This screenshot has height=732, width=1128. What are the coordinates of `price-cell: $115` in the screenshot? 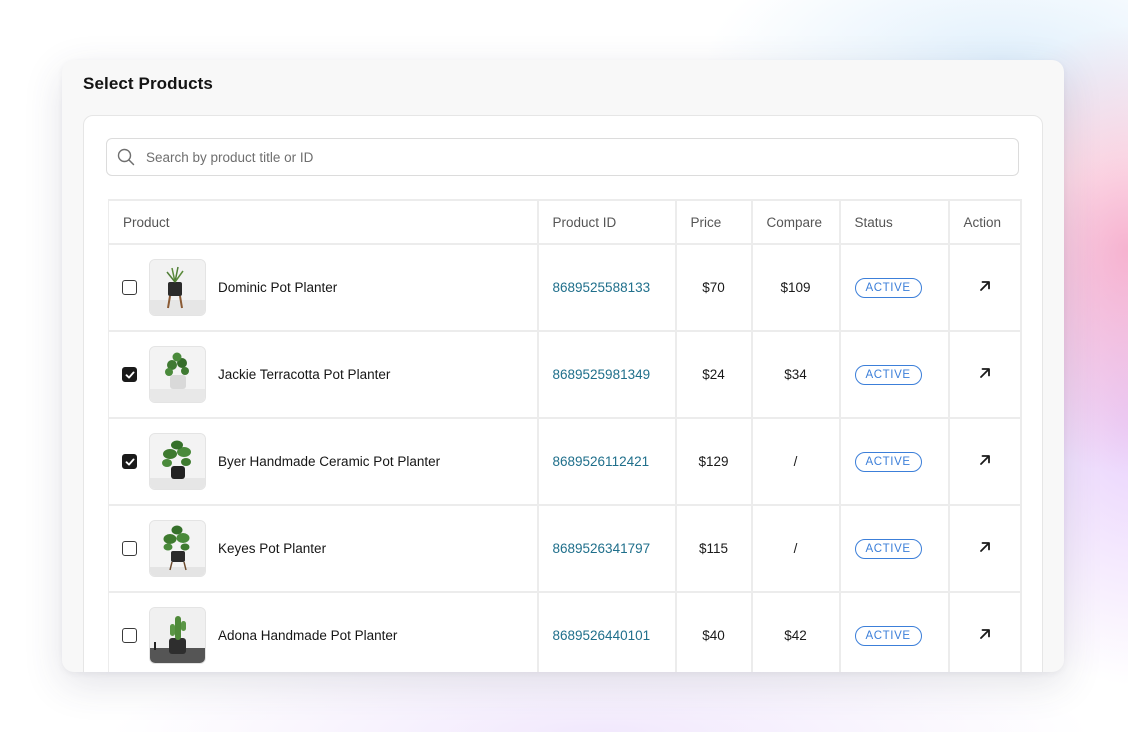 It's located at (713, 548).